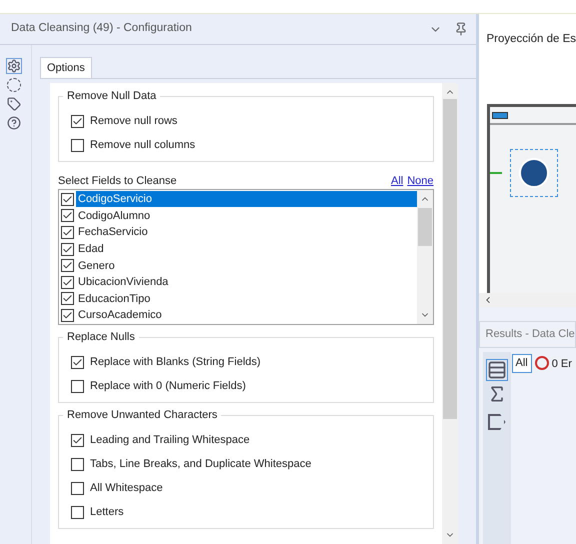 The width and height of the screenshot is (576, 544). What do you see at coordinates (101, 28) in the screenshot?
I see `panel-title: Data Cleansing (49) - Configuration` at bounding box center [101, 28].